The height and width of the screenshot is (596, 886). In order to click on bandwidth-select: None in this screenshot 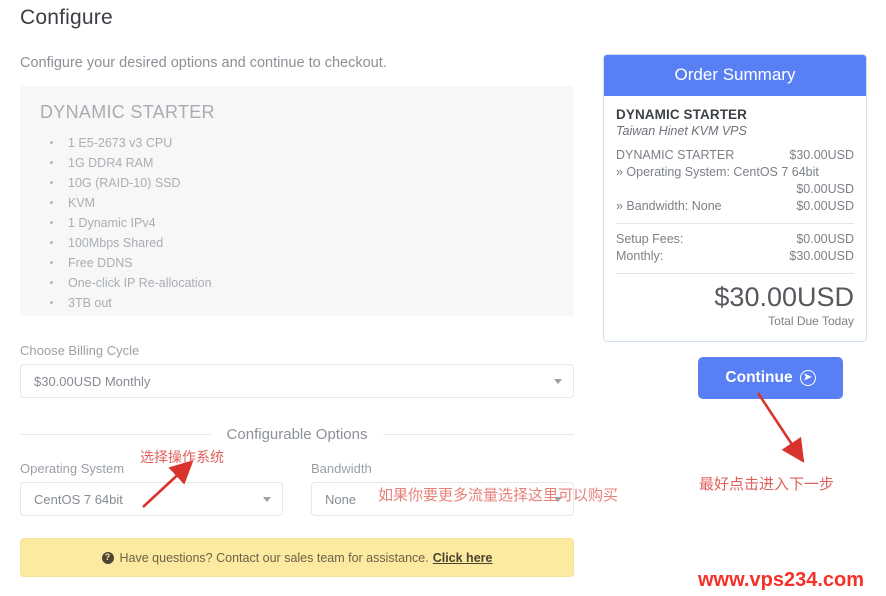, I will do `click(442, 499)`.